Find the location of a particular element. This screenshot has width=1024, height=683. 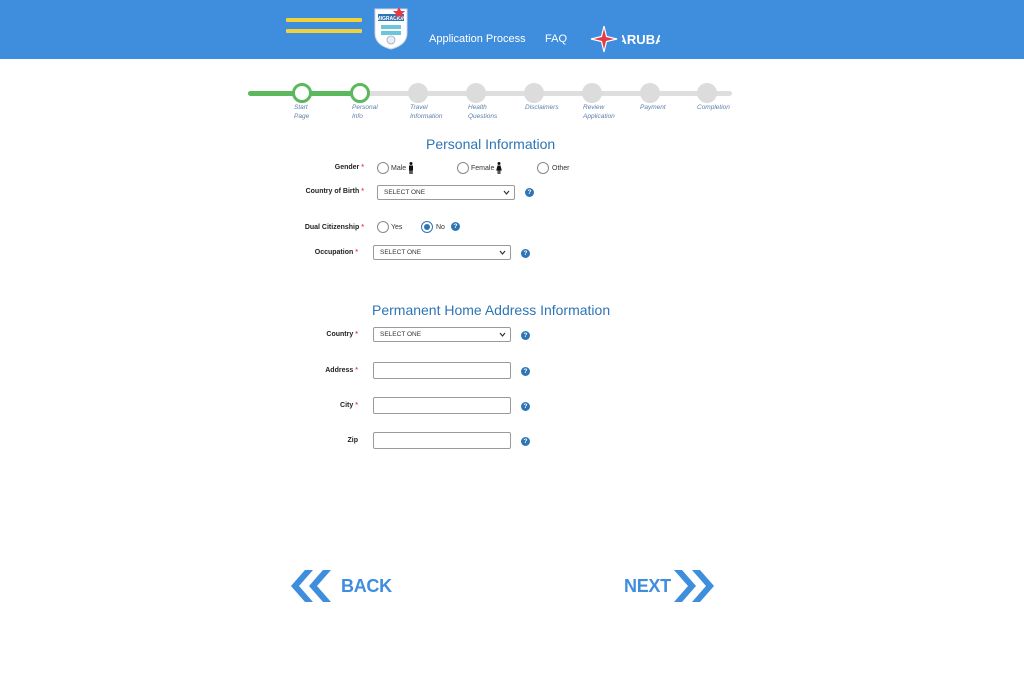

back-button-label: BACK is located at coordinates (366, 586).